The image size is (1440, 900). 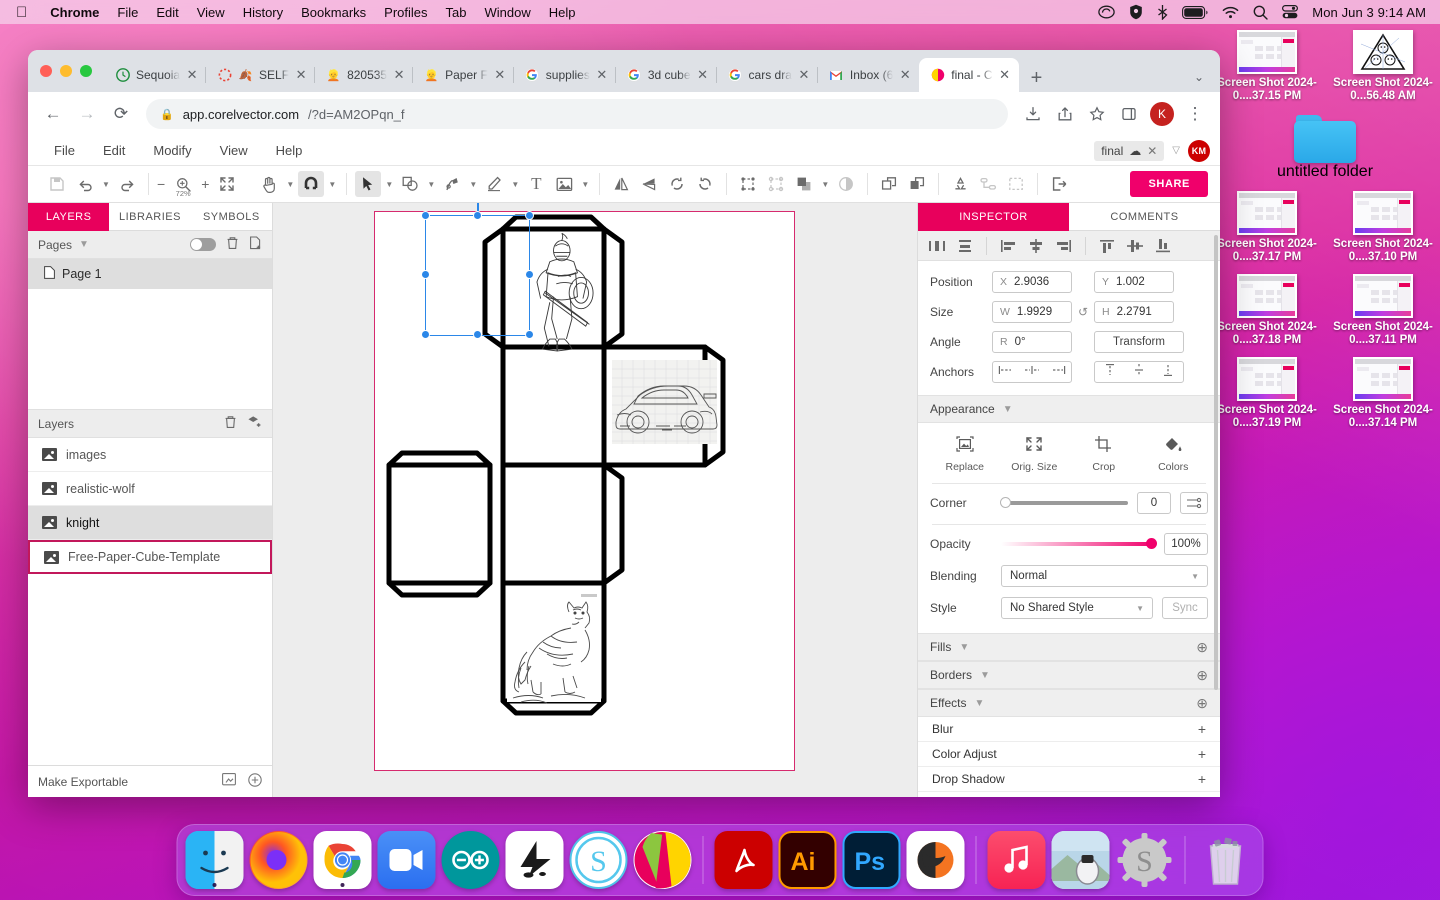 What do you see at coordinates (621, 184) in the screenshot?
I see `flip-horizontal-icon` at bounding box center [621, 184].